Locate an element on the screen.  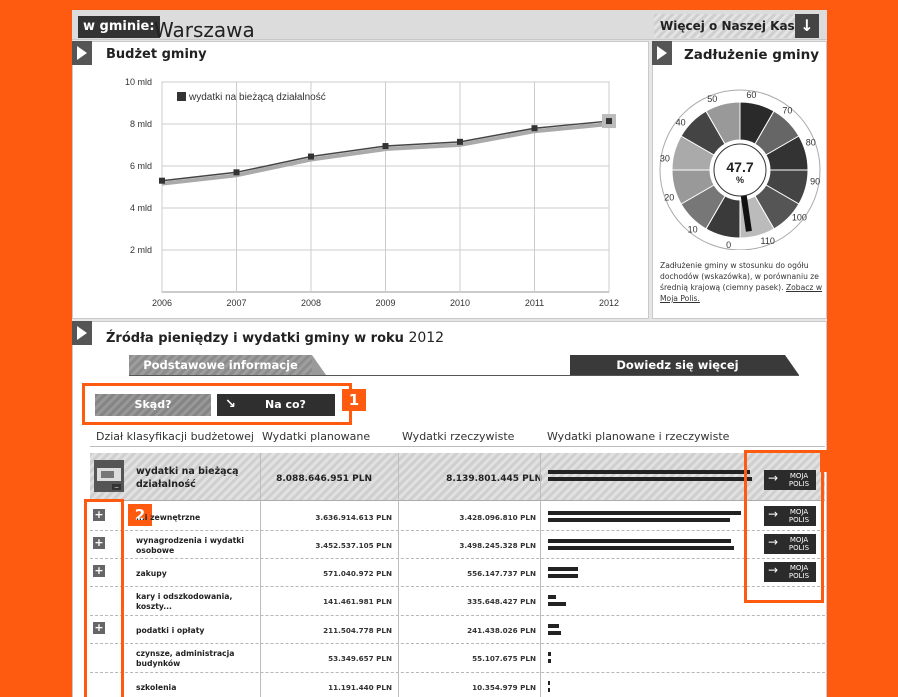
row-actual: 55.107.675 PLN is located at coordinates (504, 658).